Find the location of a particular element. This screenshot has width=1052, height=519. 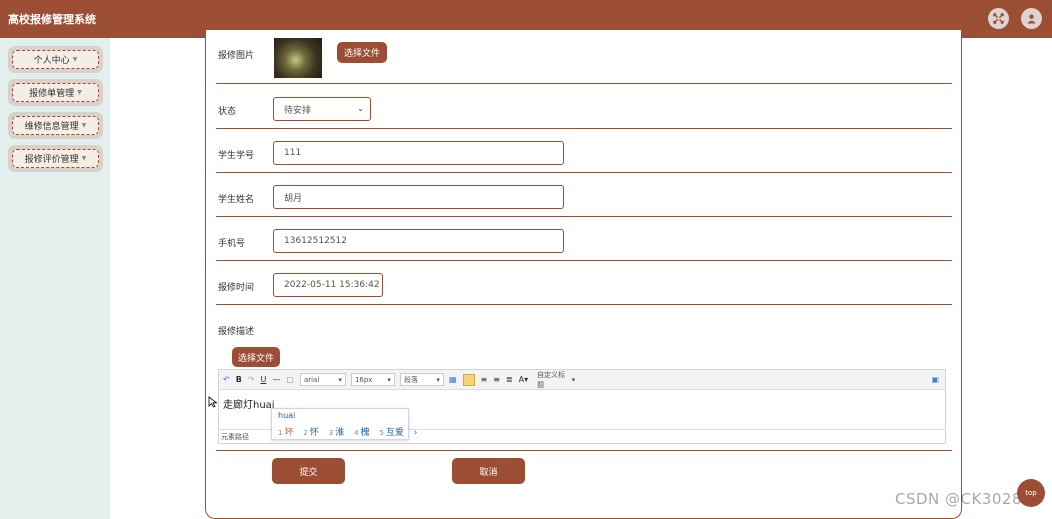

sidebar-item-inner: 维修信息管理 ▼ is located at coordinates (55, 125).